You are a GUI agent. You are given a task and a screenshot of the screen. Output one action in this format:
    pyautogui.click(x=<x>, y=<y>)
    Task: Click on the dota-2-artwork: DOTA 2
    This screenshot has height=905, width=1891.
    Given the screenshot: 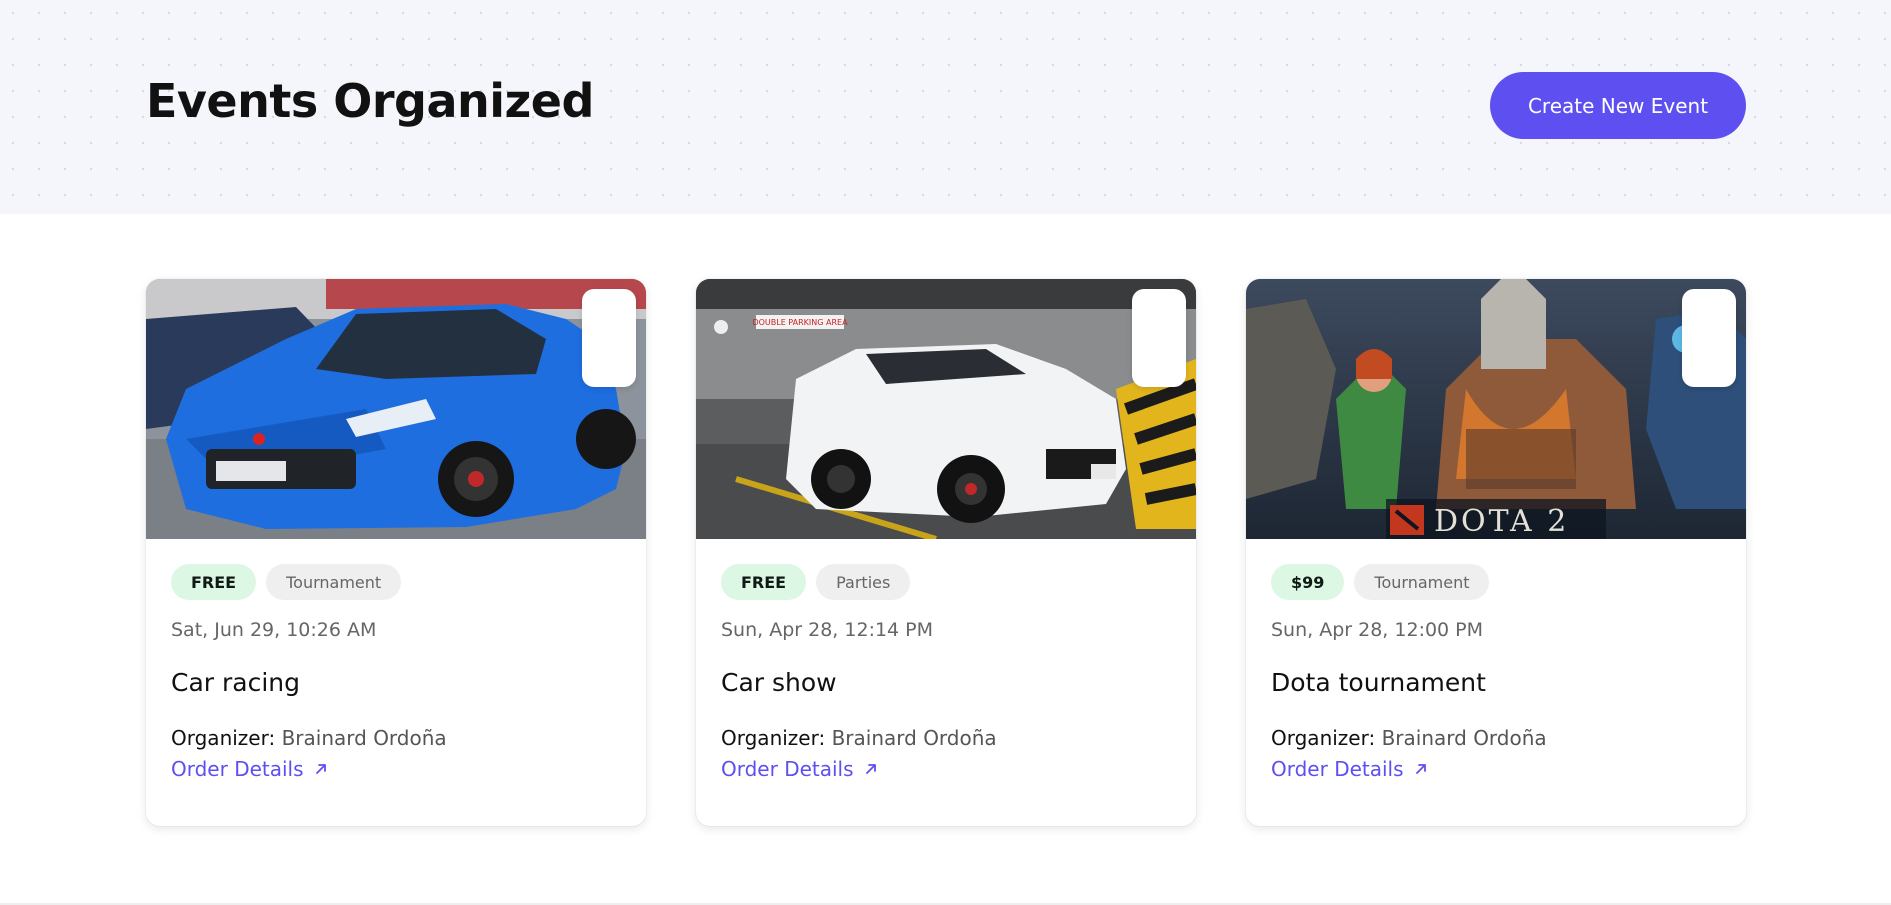 What is the action you would take?
    pyautogui.click(x=1496, y=409)
    